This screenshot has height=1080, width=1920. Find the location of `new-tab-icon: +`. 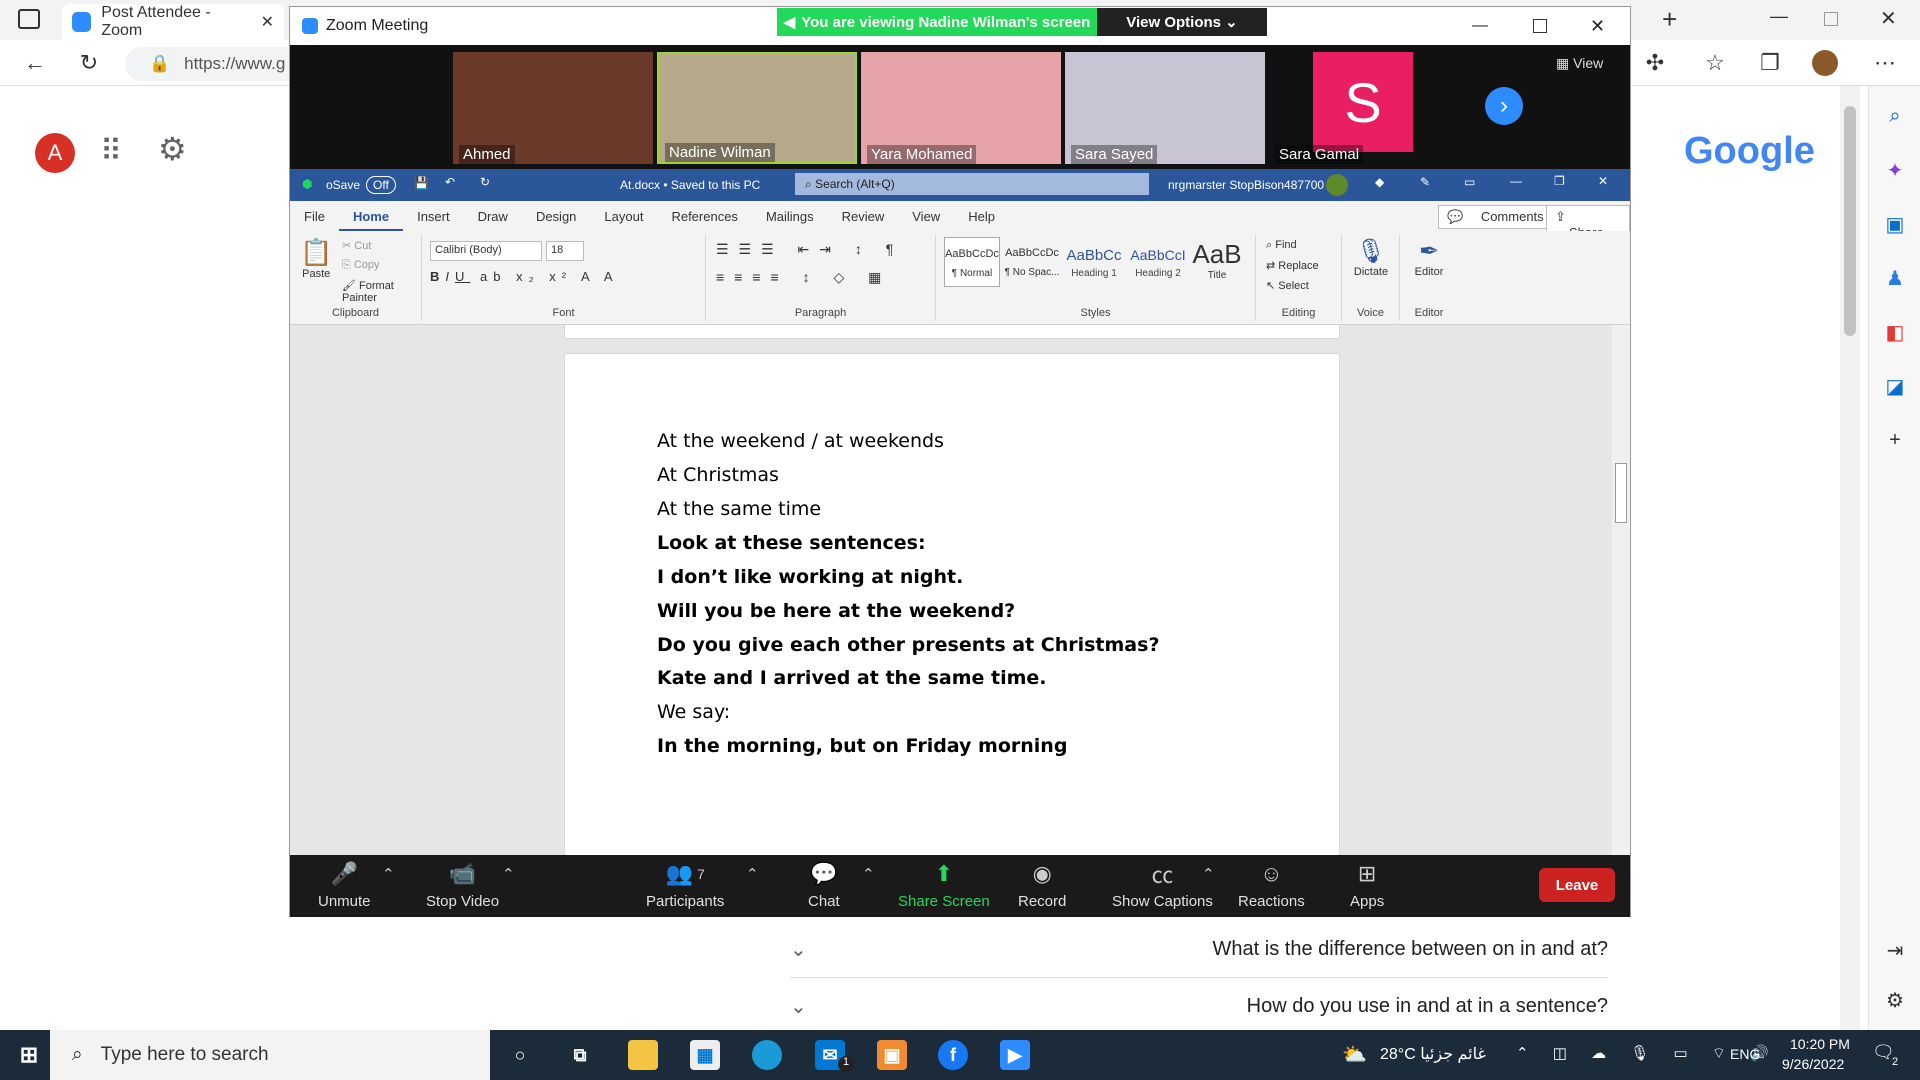

new-tab-icon: + is located at coordinates (1669, 19).